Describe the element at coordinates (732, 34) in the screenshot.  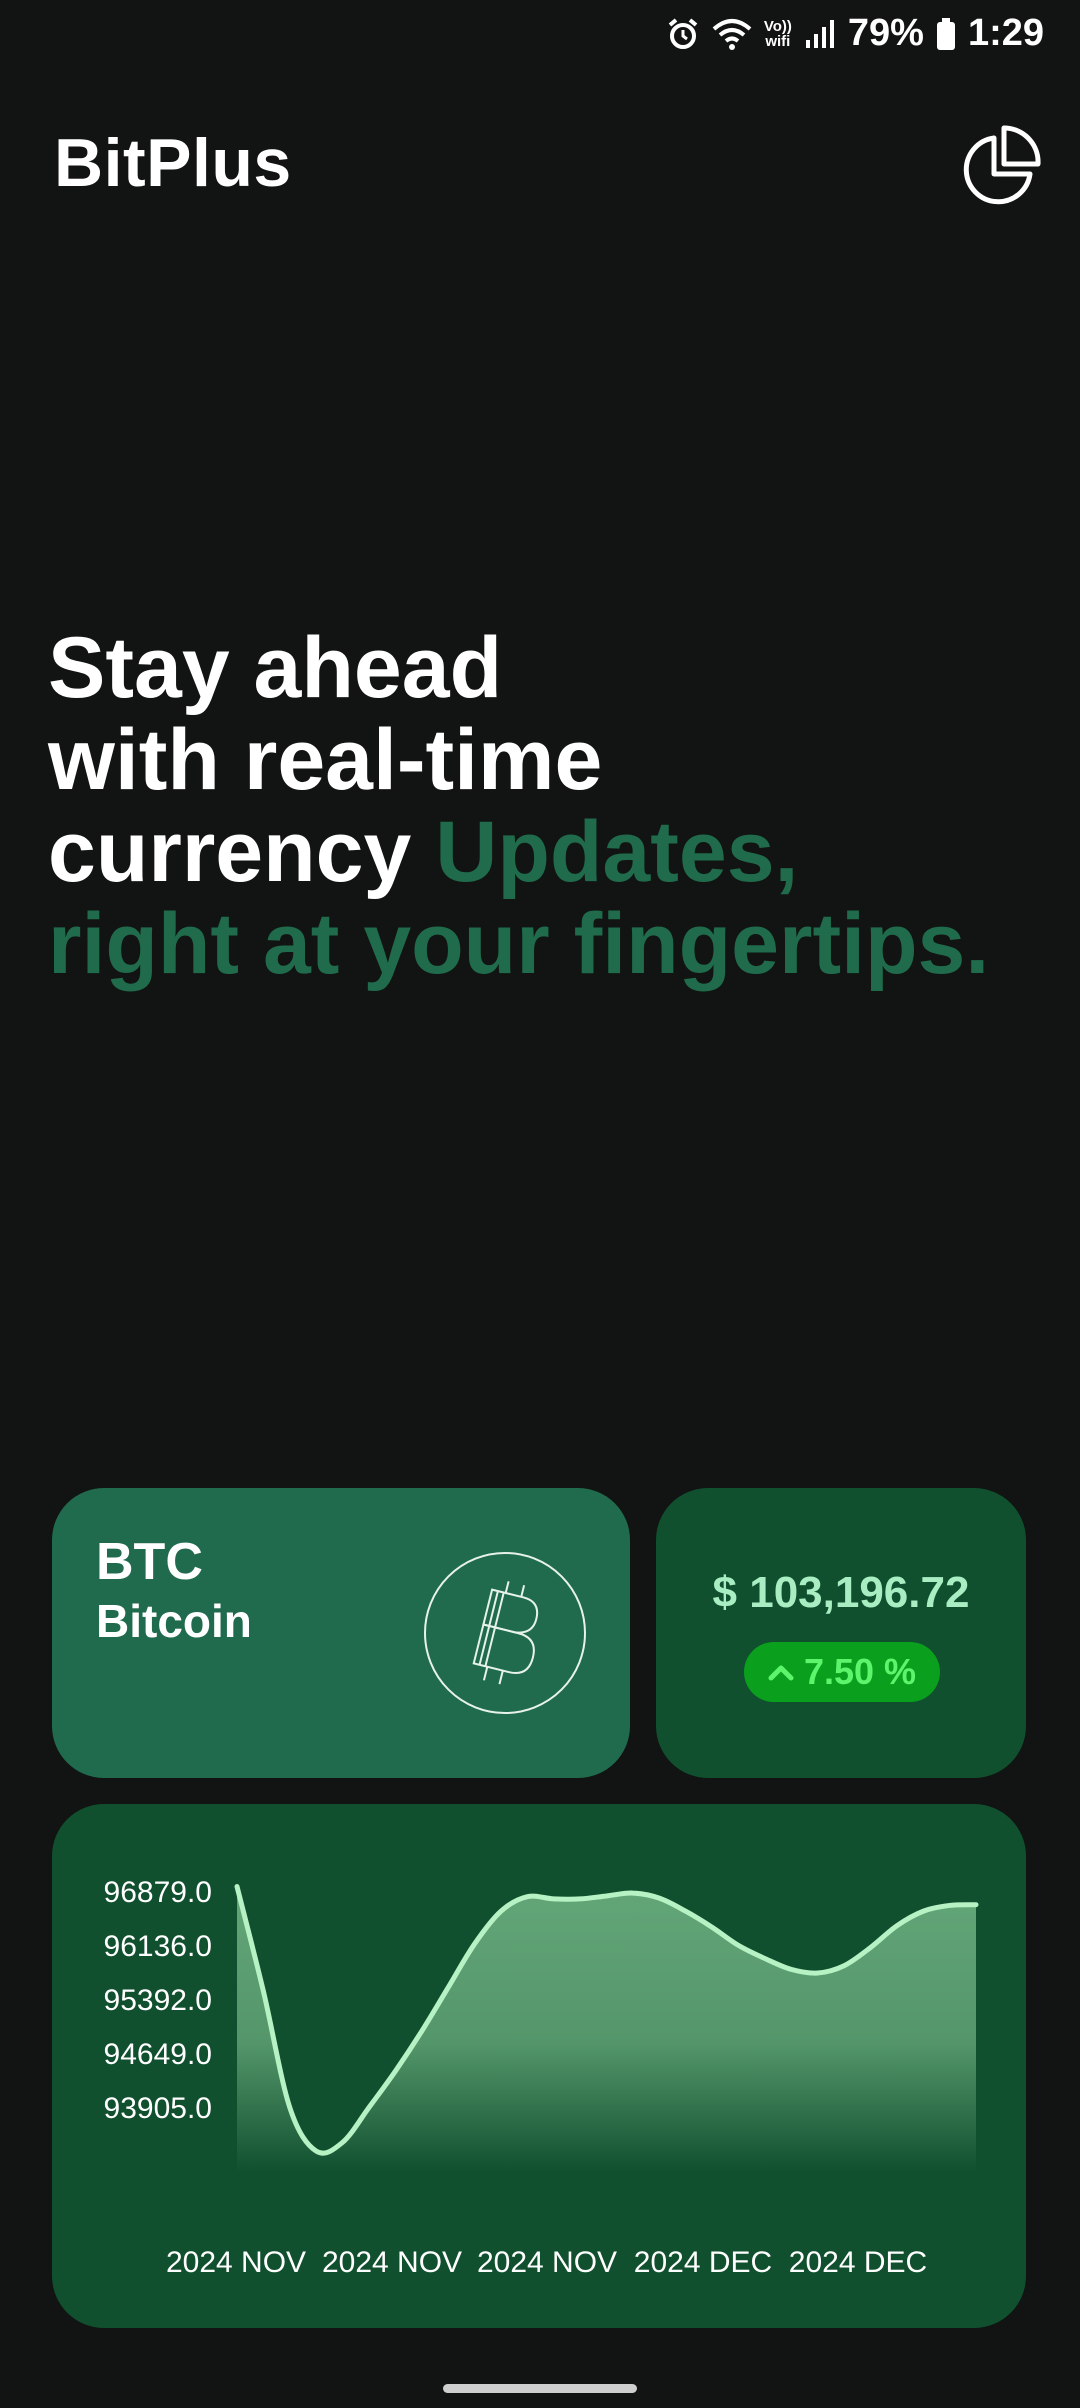
I see `wifi-icon` at that location.